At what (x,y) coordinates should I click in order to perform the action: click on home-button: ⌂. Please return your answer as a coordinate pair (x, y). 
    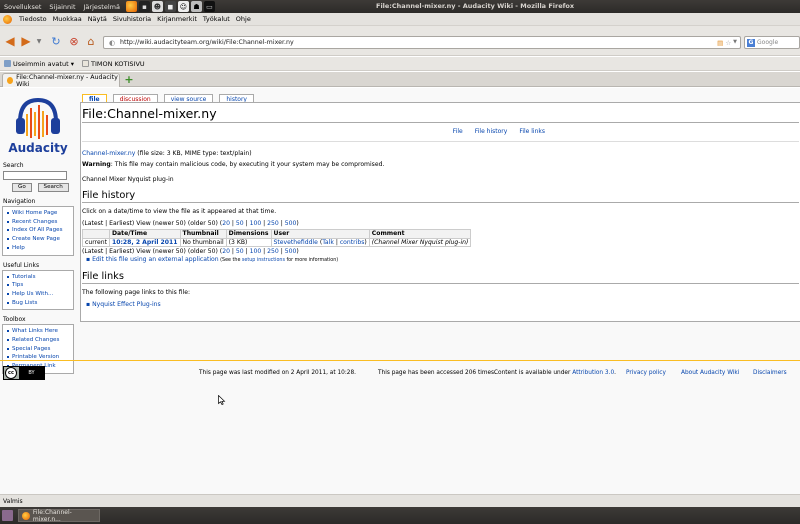
    Looking at the image, I should click on (91, 41).